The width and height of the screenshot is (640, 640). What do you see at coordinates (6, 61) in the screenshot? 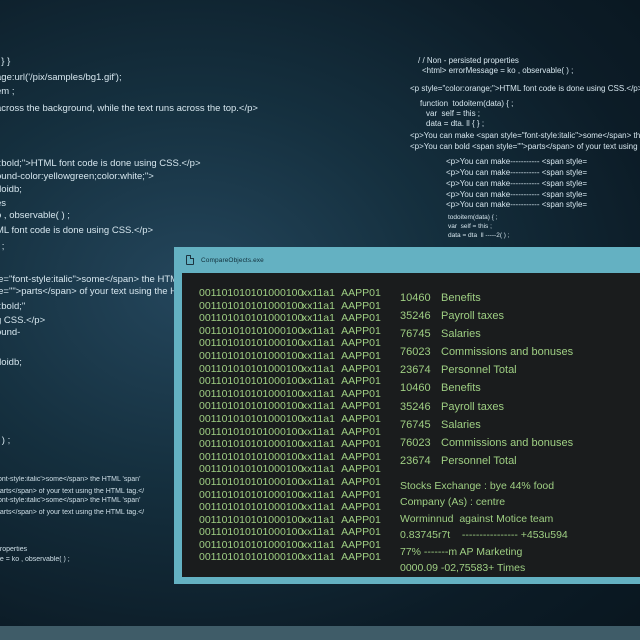
I see `background-code-line: } }` at bounding box center [6, 61].